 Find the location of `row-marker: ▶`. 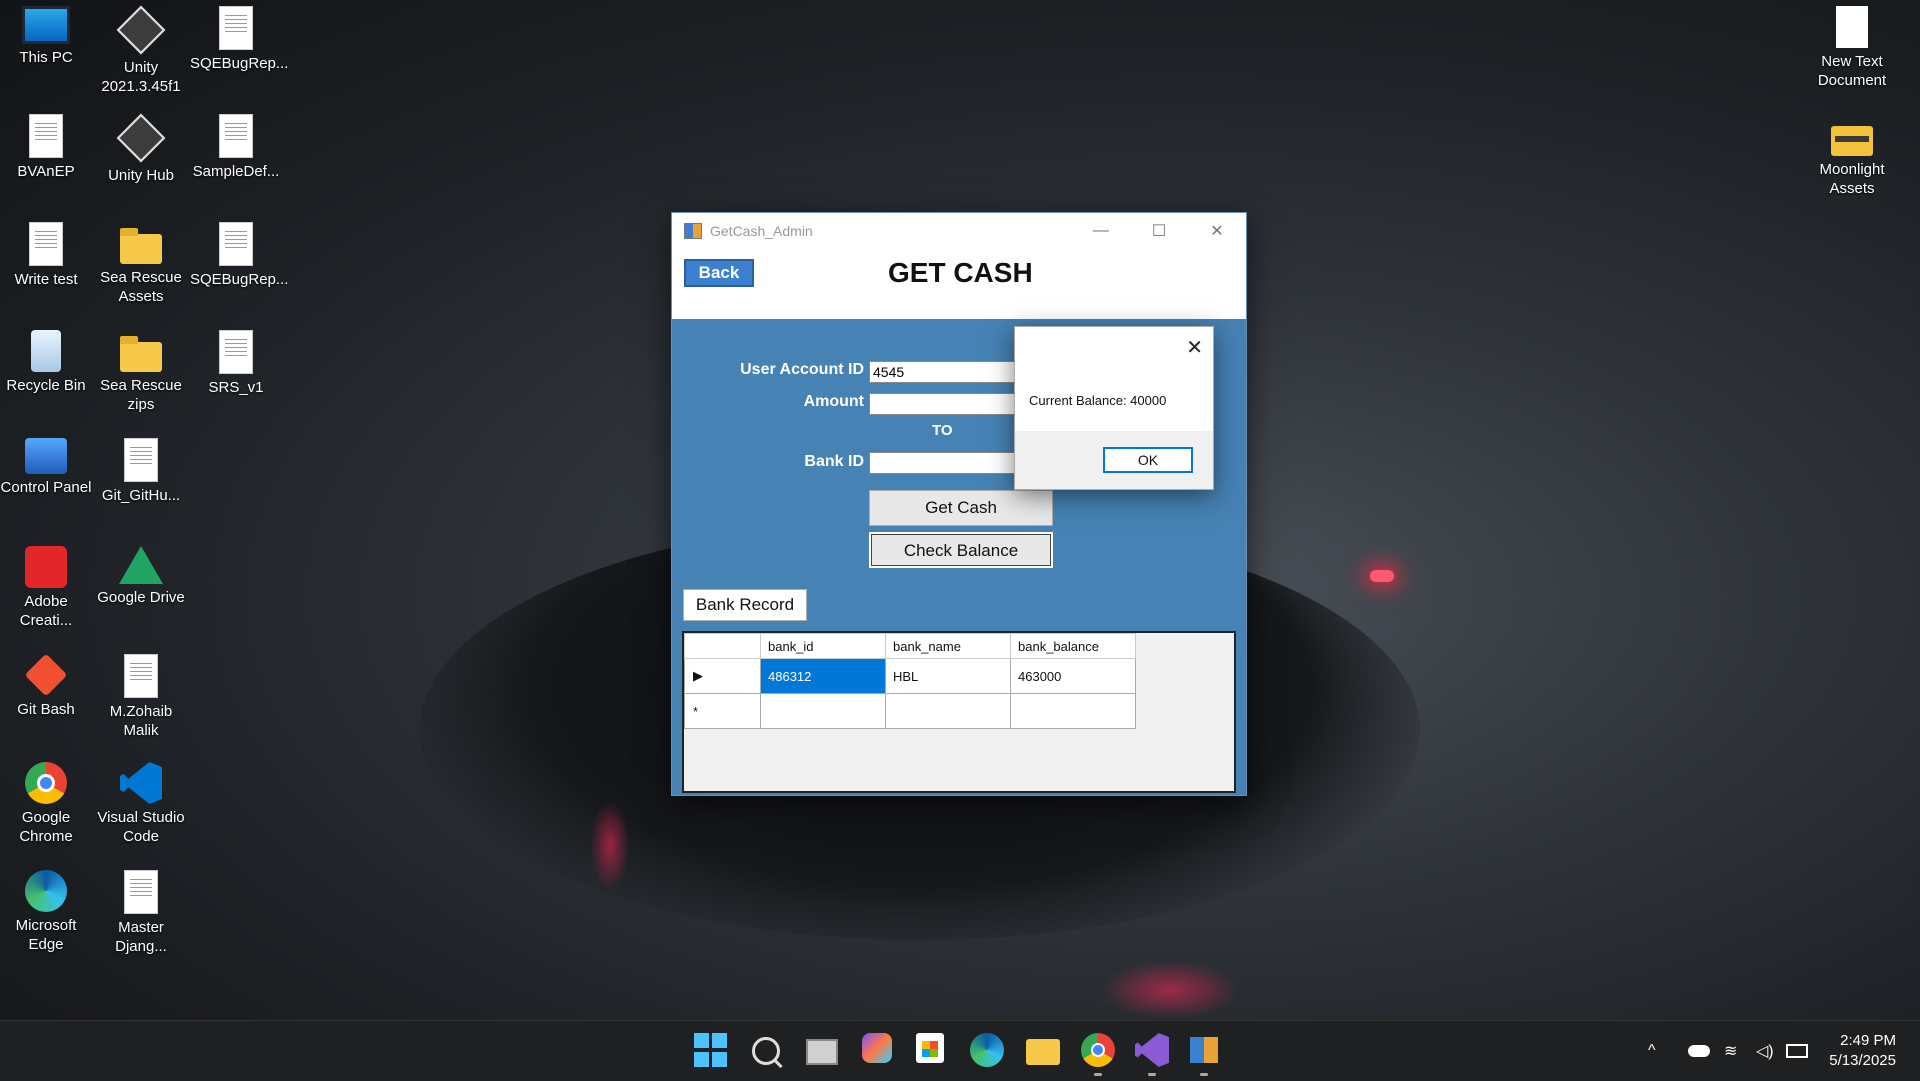

row-marker: ▶ is located at coordinates (722, 676).